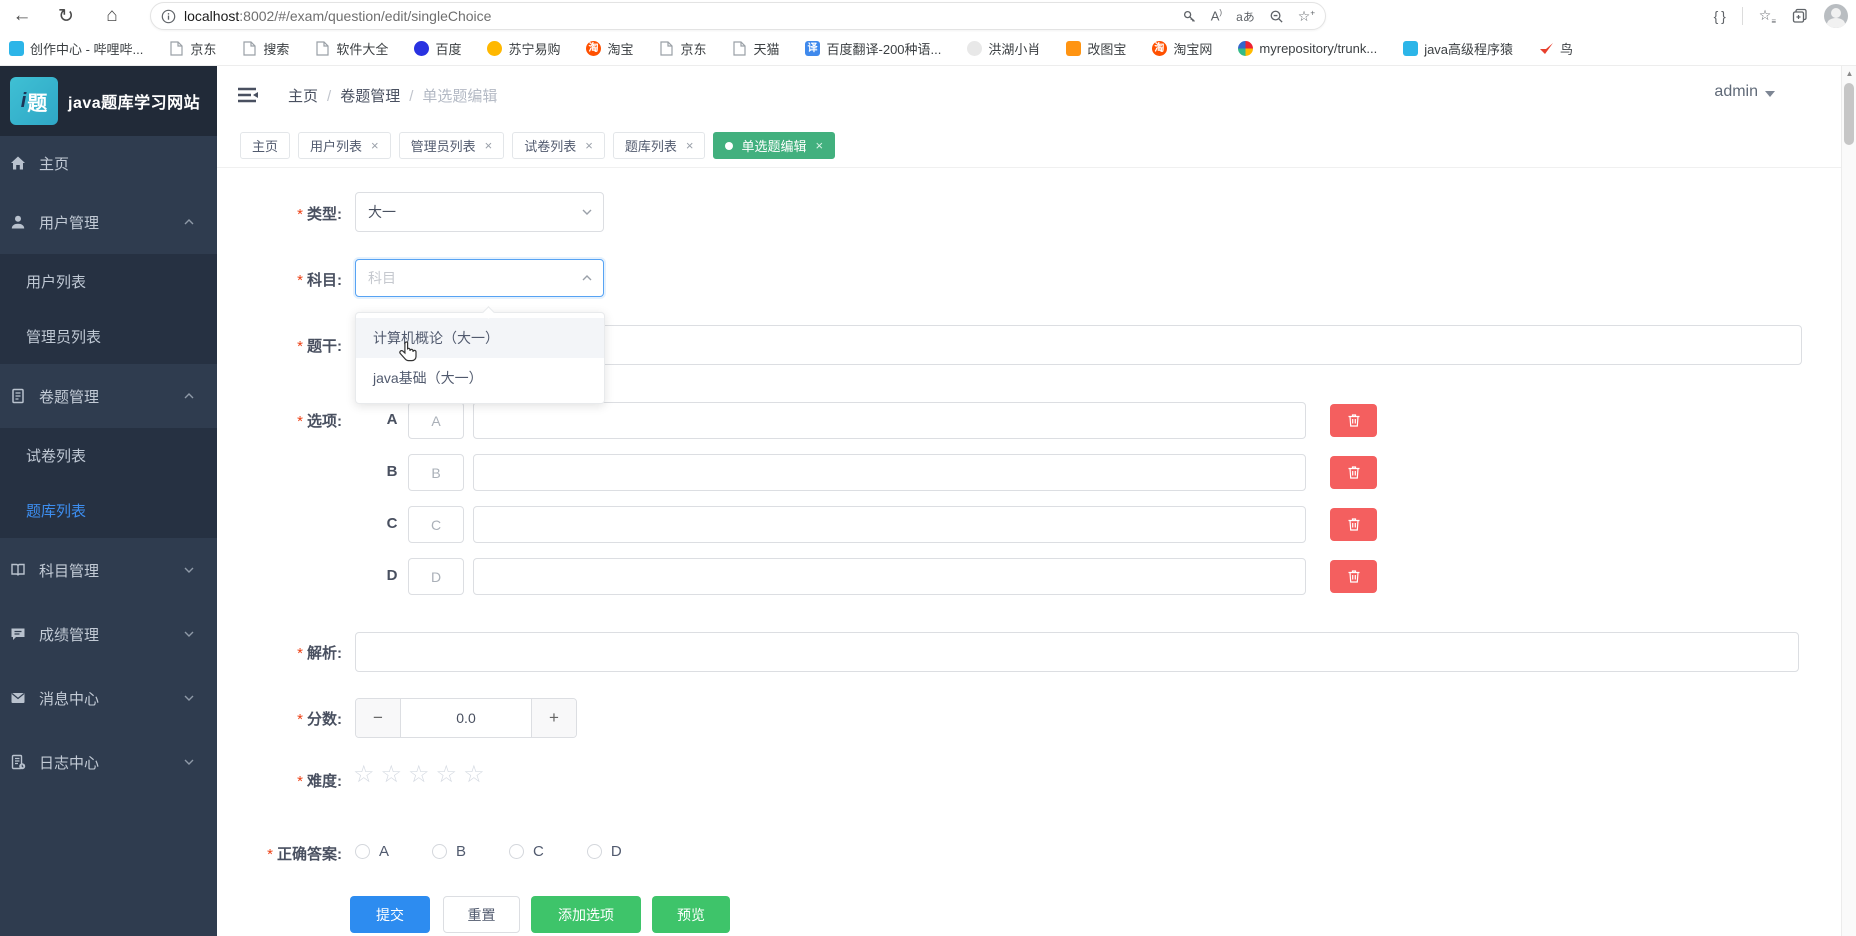 Image resolution: width=1856 pixels, height=936 pixels. What do you see at coordinates (108, 510) in the screenshot?
I see `sidebar-item-question-bank-list: 题库列表` at bounding box center [108, 510].